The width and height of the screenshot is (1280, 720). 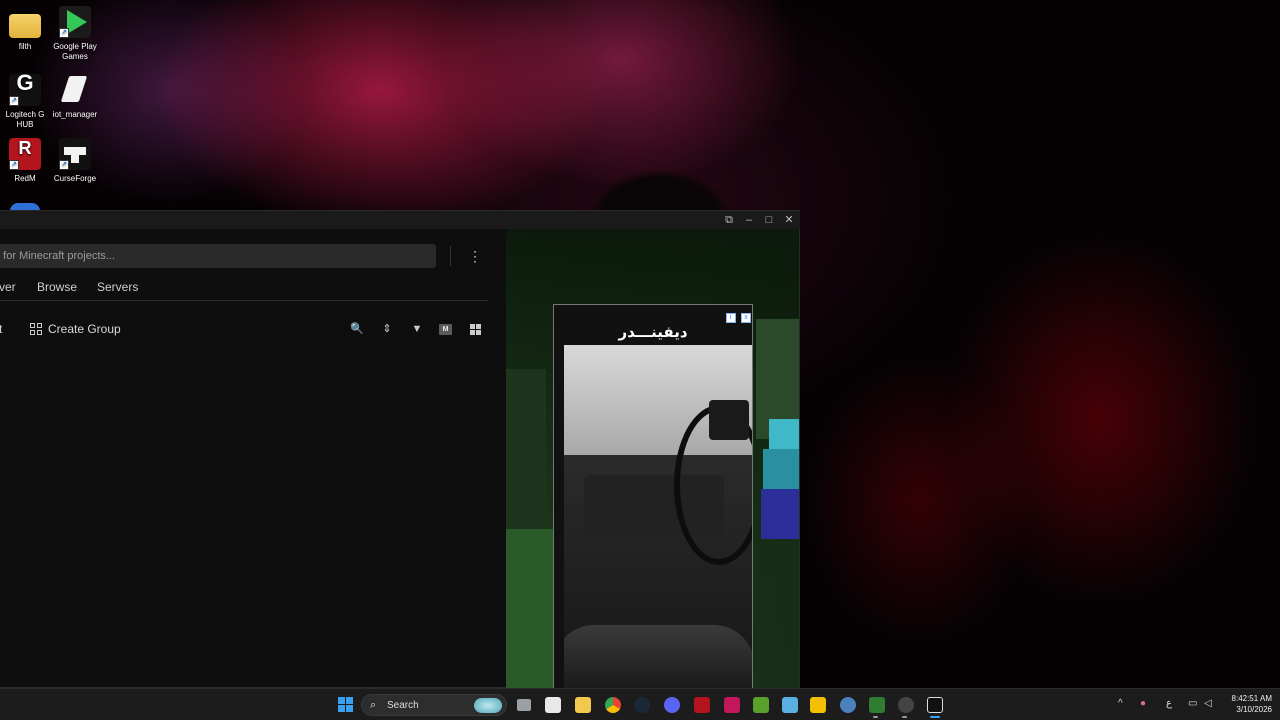 I want to click on discord-icon, so click(x=672, y=705).